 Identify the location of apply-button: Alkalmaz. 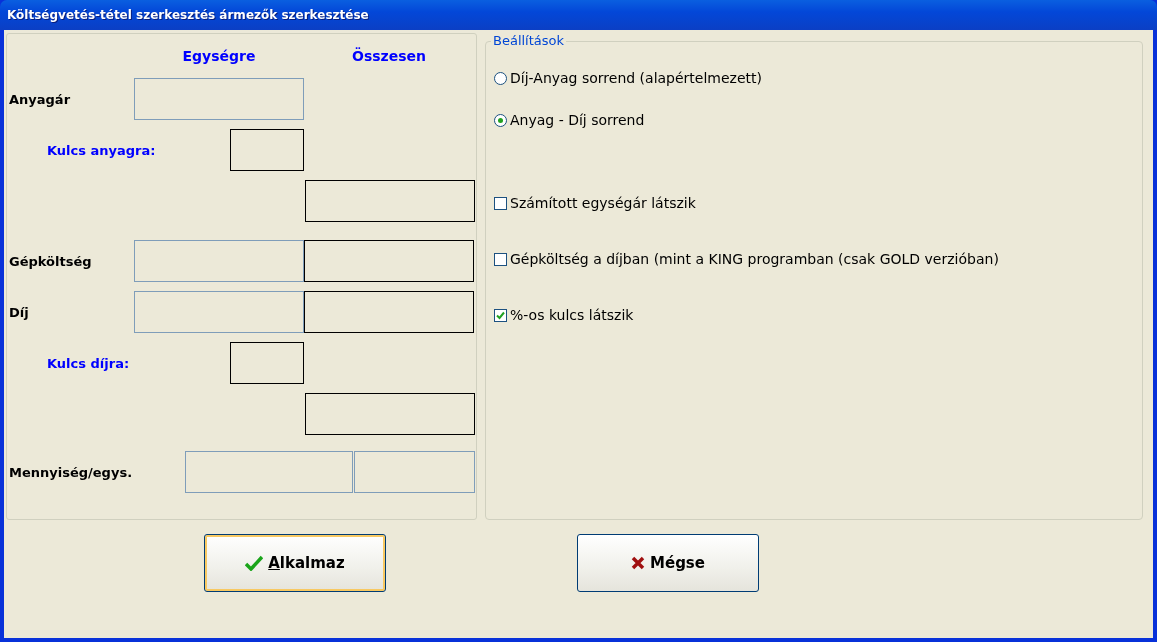
(295, 563).